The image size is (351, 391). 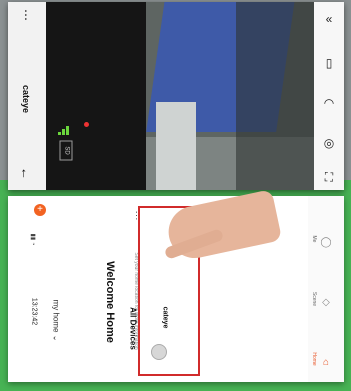 I want to click on status-time: 13:23:42, so click(x=34, y=311).